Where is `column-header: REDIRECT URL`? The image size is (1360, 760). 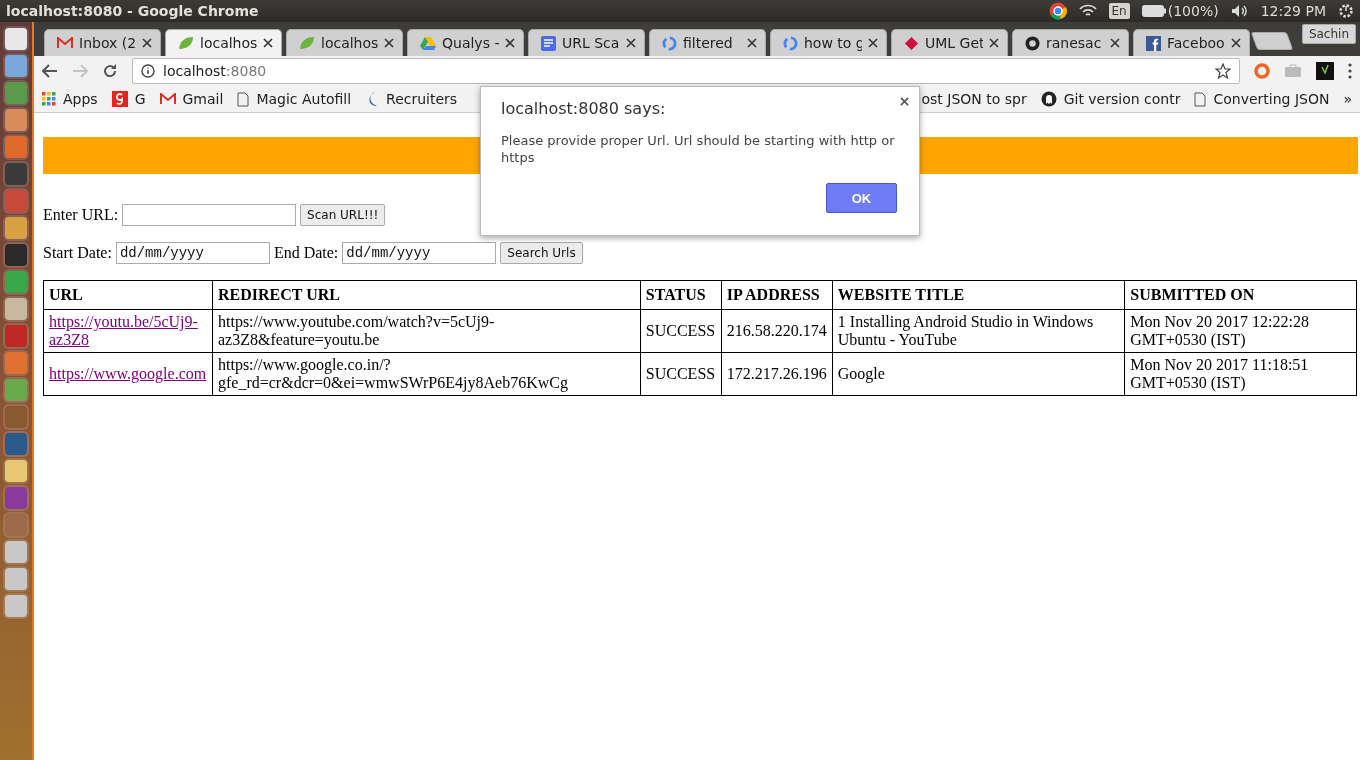 column-header: REDIRECT URL is located at coordinates (426, 295).